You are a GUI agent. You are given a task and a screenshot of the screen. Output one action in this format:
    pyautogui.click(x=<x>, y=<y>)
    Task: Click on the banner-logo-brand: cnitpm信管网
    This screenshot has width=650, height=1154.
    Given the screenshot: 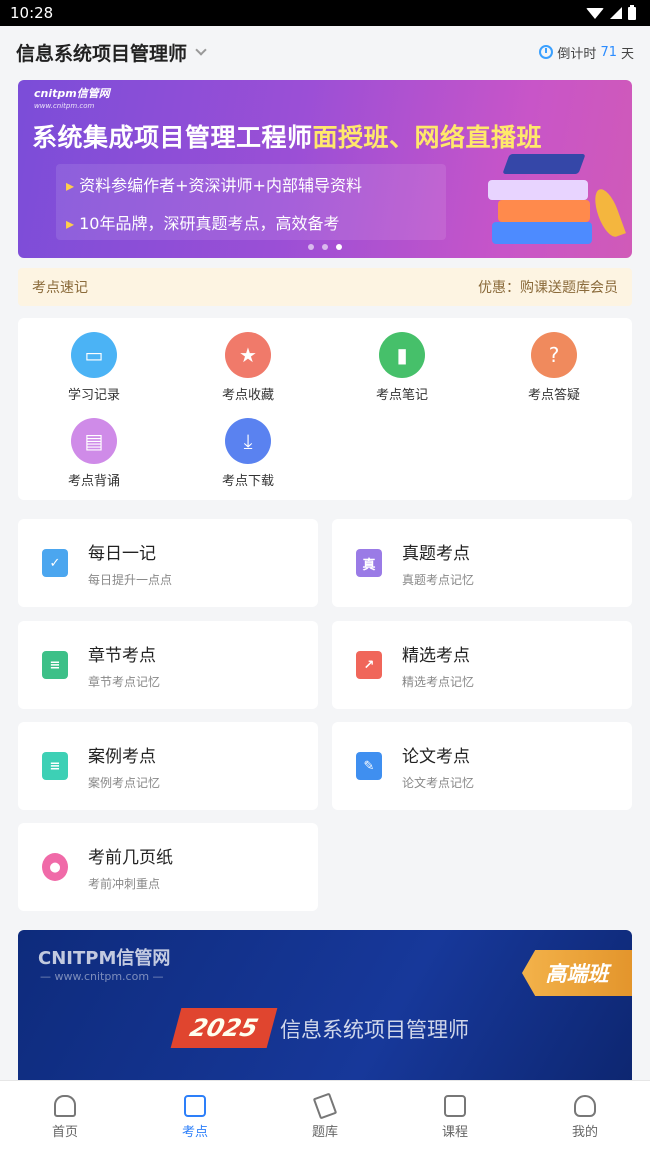 What is the action you would take?
    pyautogui.click(x=72, y=93)
    